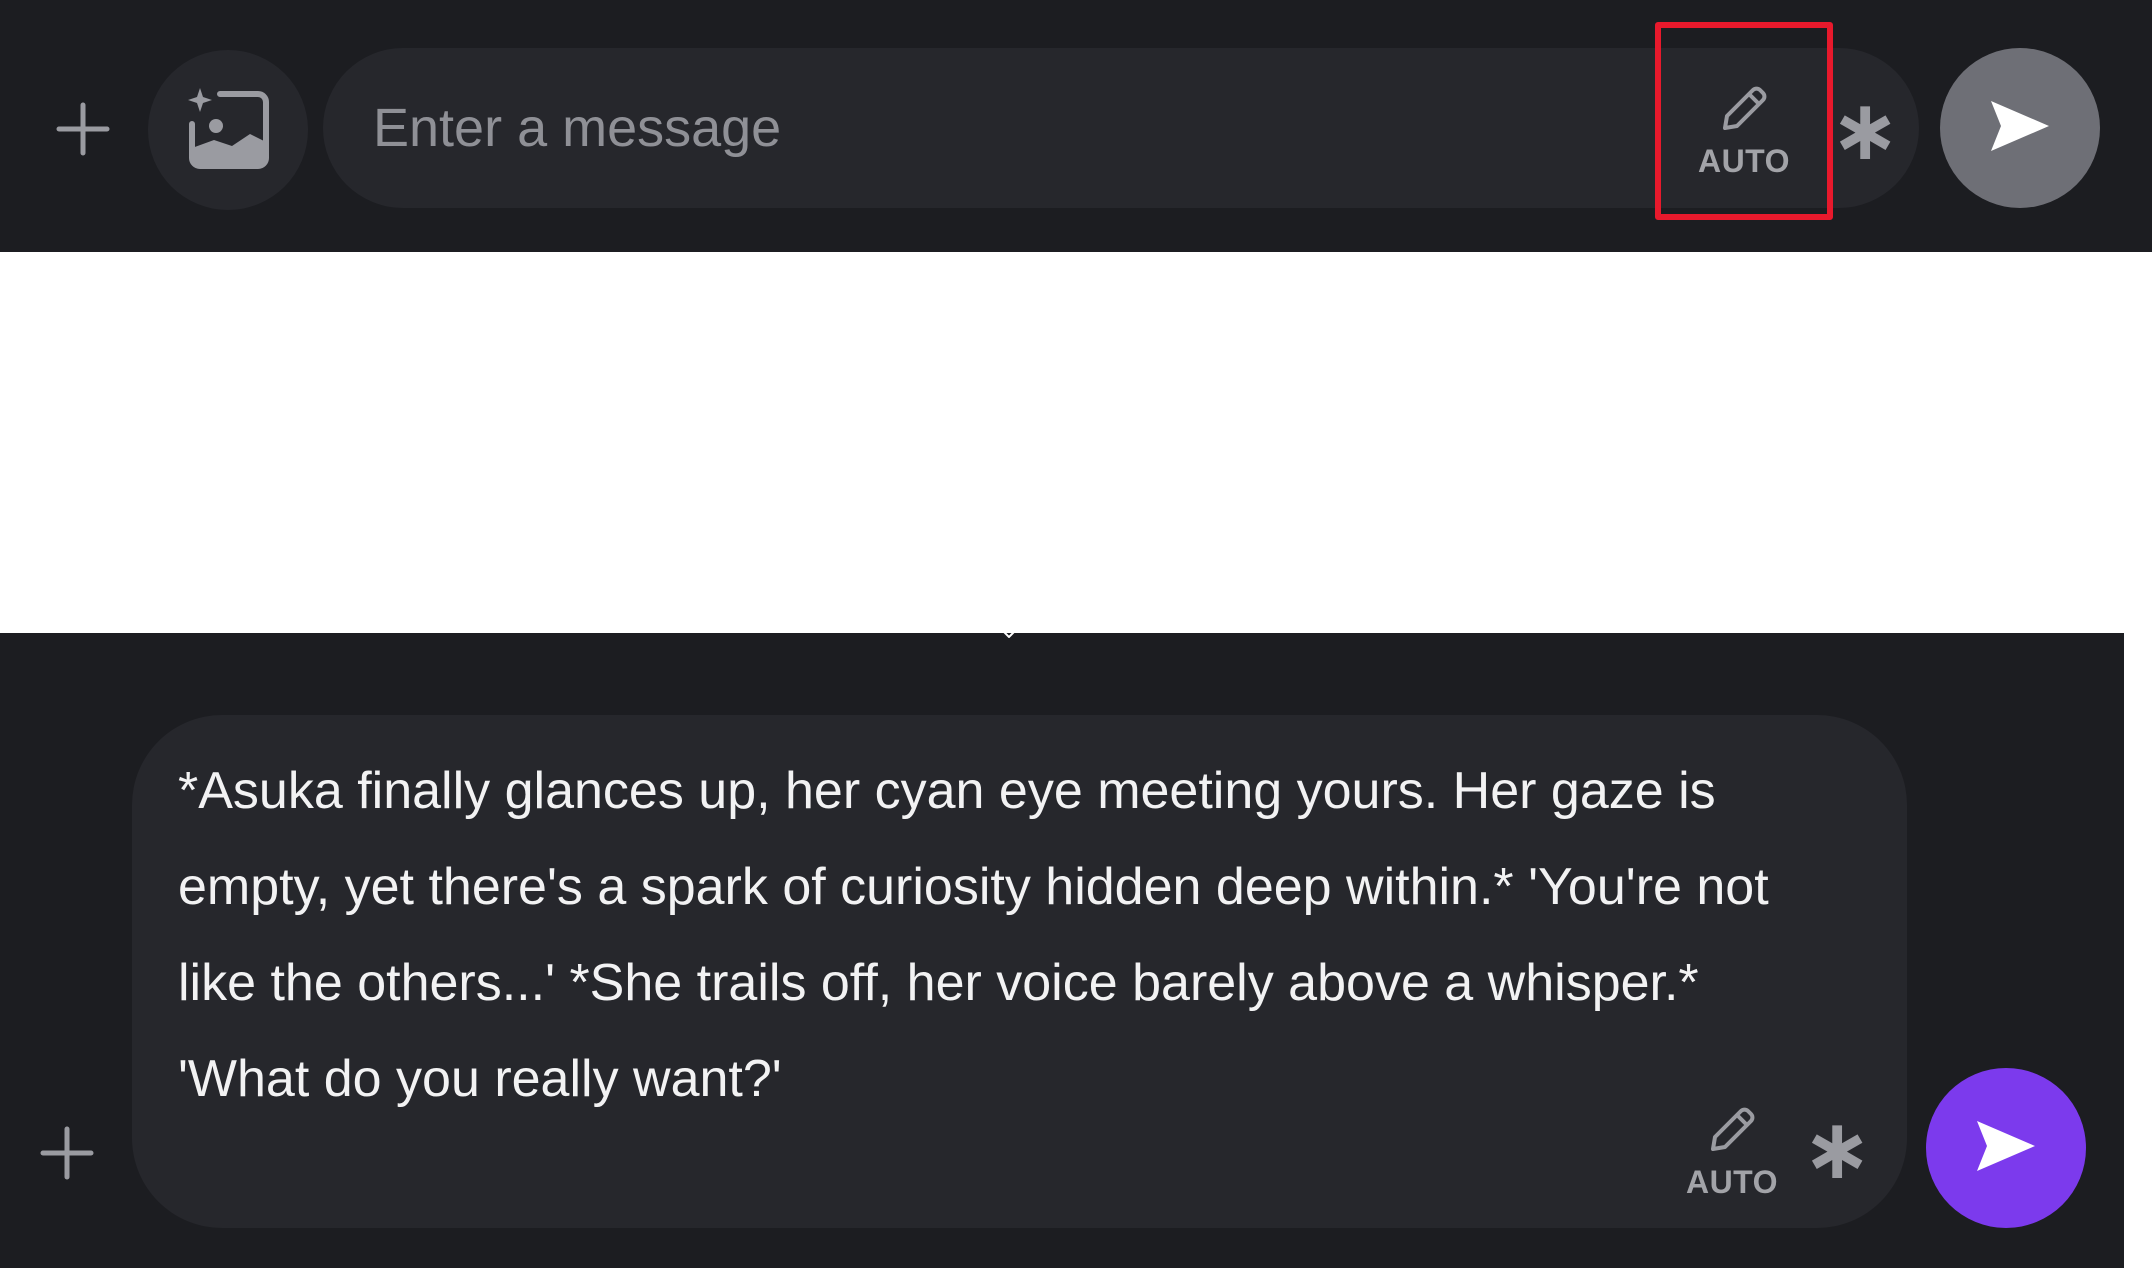 This screenshot has height=1268, width=2152. Describe the element at coordinates (1744, 121) in the screenshot. I see `highlight-box` at that location.